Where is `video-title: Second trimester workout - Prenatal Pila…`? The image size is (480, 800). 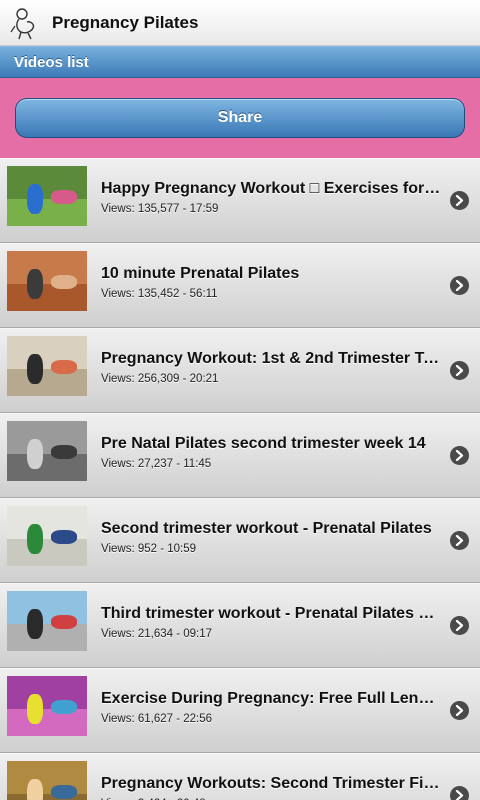 video-title: Second trimester workout - Prenatal Pila… is located at coordinates (266, 528).